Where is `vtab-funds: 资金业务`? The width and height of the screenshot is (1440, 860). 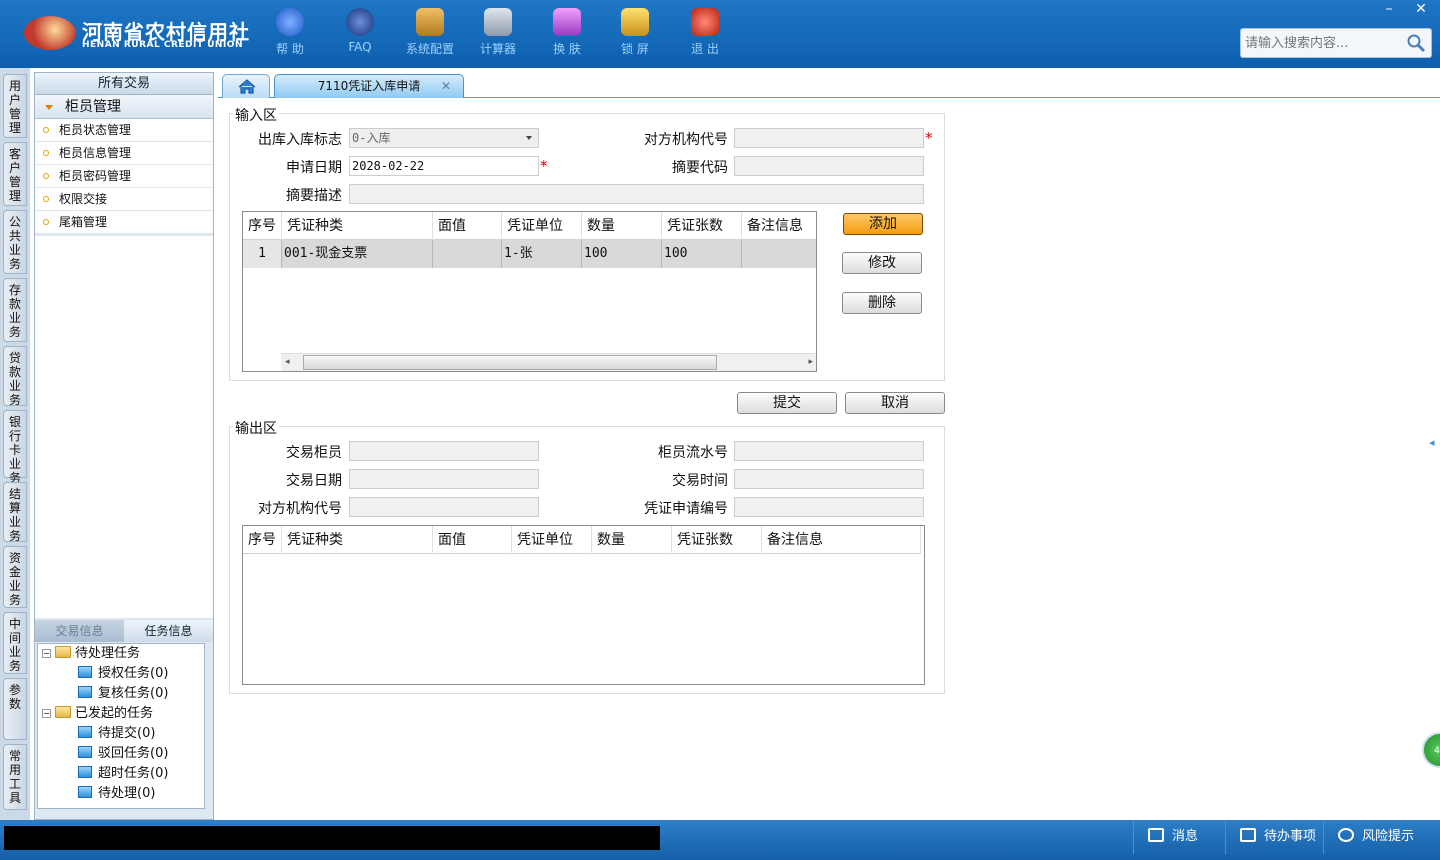 vtab-funds: 资金业务 is located at coordinates (15, 577).